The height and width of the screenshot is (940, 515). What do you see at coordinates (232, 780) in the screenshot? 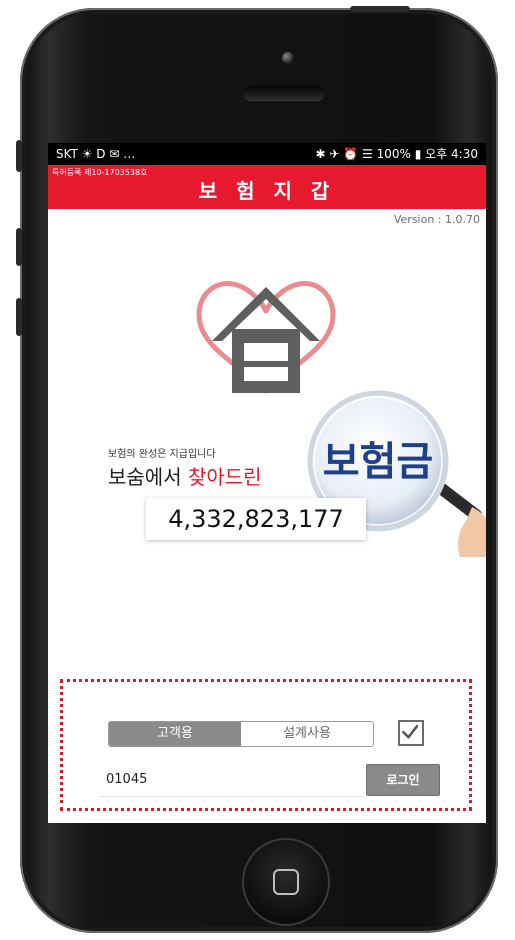
I see `id-input` at bounding box center [232, 780].